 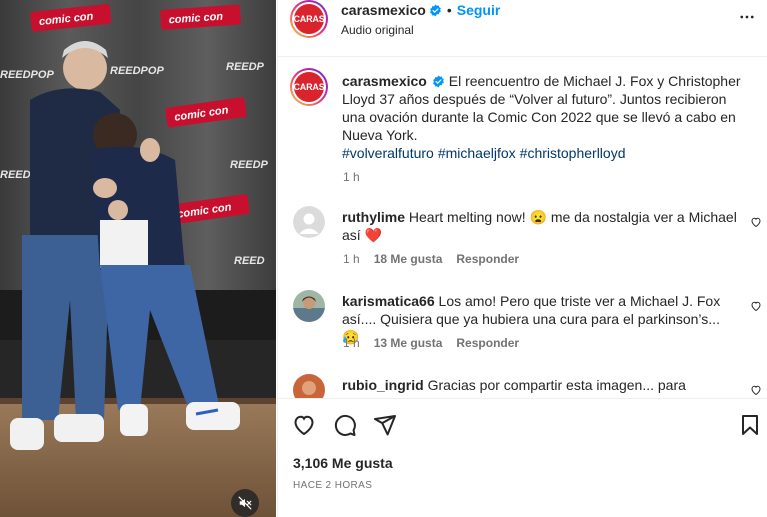 I want to click on action-bar, so click(x=522, y=423).